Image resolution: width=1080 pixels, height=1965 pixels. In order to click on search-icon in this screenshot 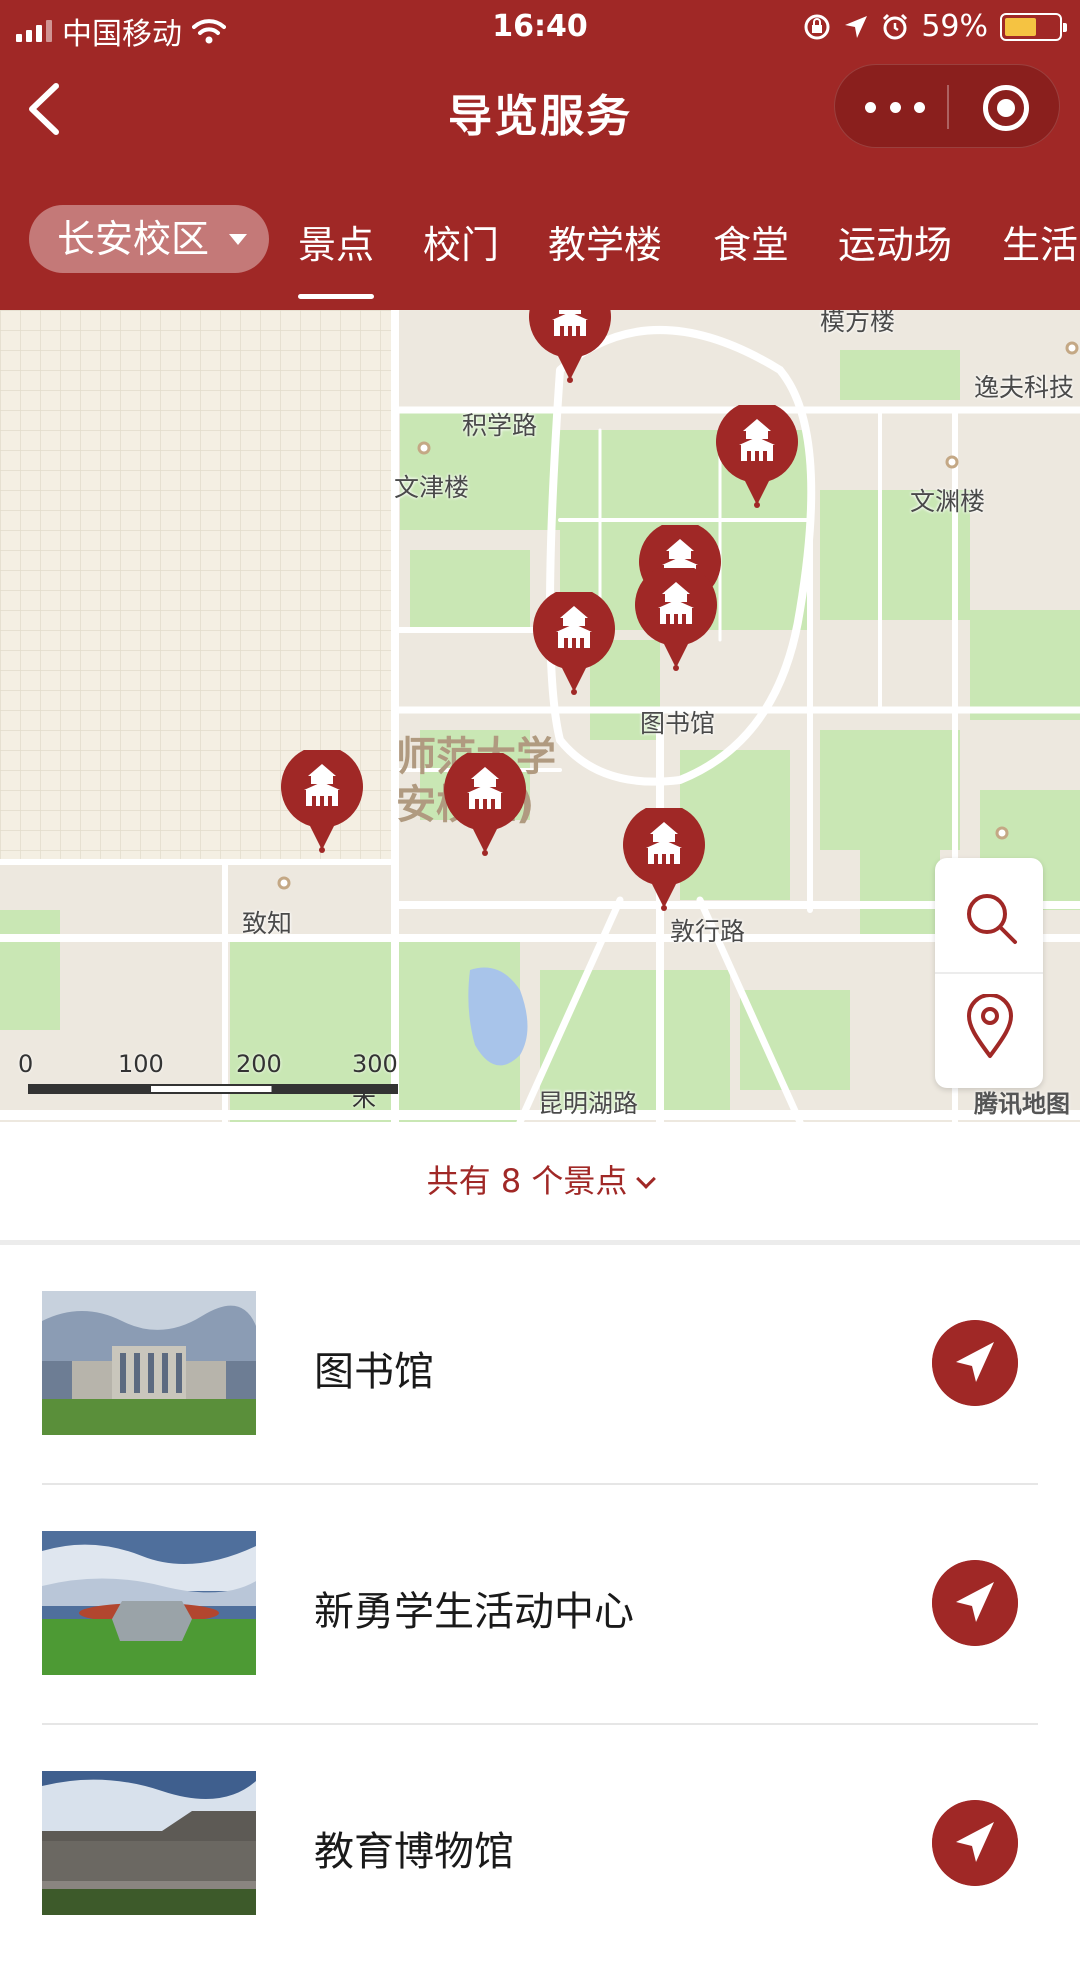, I will do `click(991, 918)`.